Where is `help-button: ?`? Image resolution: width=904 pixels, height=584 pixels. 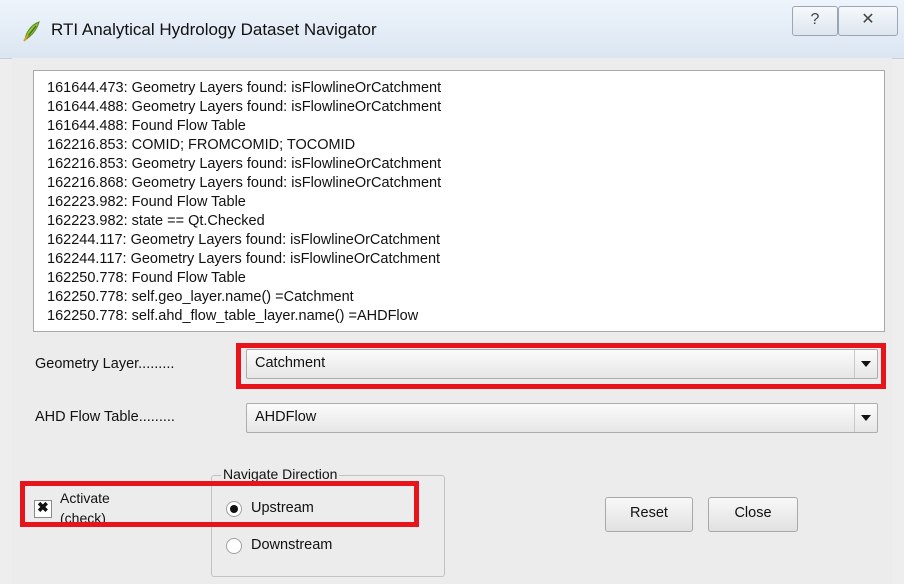
help-button: ? is located at coordinates (815, 21).